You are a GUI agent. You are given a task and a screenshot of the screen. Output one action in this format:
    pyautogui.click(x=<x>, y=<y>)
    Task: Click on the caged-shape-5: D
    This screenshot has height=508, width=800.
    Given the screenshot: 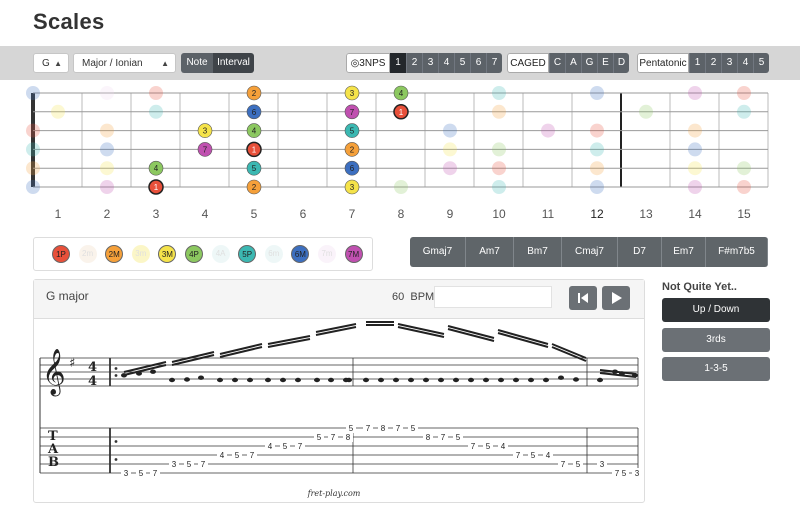 What is the action you would take?
    pyautogui.click(x=621, y=63)
    